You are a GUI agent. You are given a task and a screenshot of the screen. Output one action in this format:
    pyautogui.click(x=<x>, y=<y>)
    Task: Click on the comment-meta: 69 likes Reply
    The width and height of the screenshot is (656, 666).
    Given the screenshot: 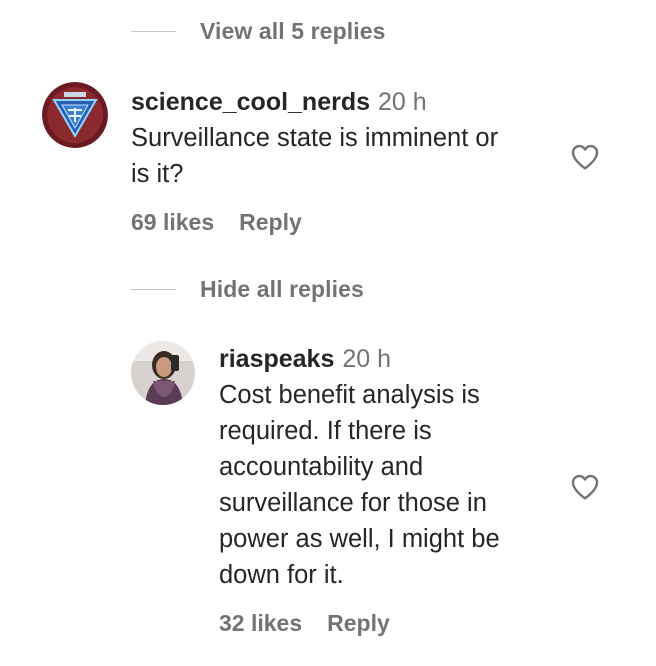 What is the action you would take?
    pyautogui.click(x=346, y=222)
    